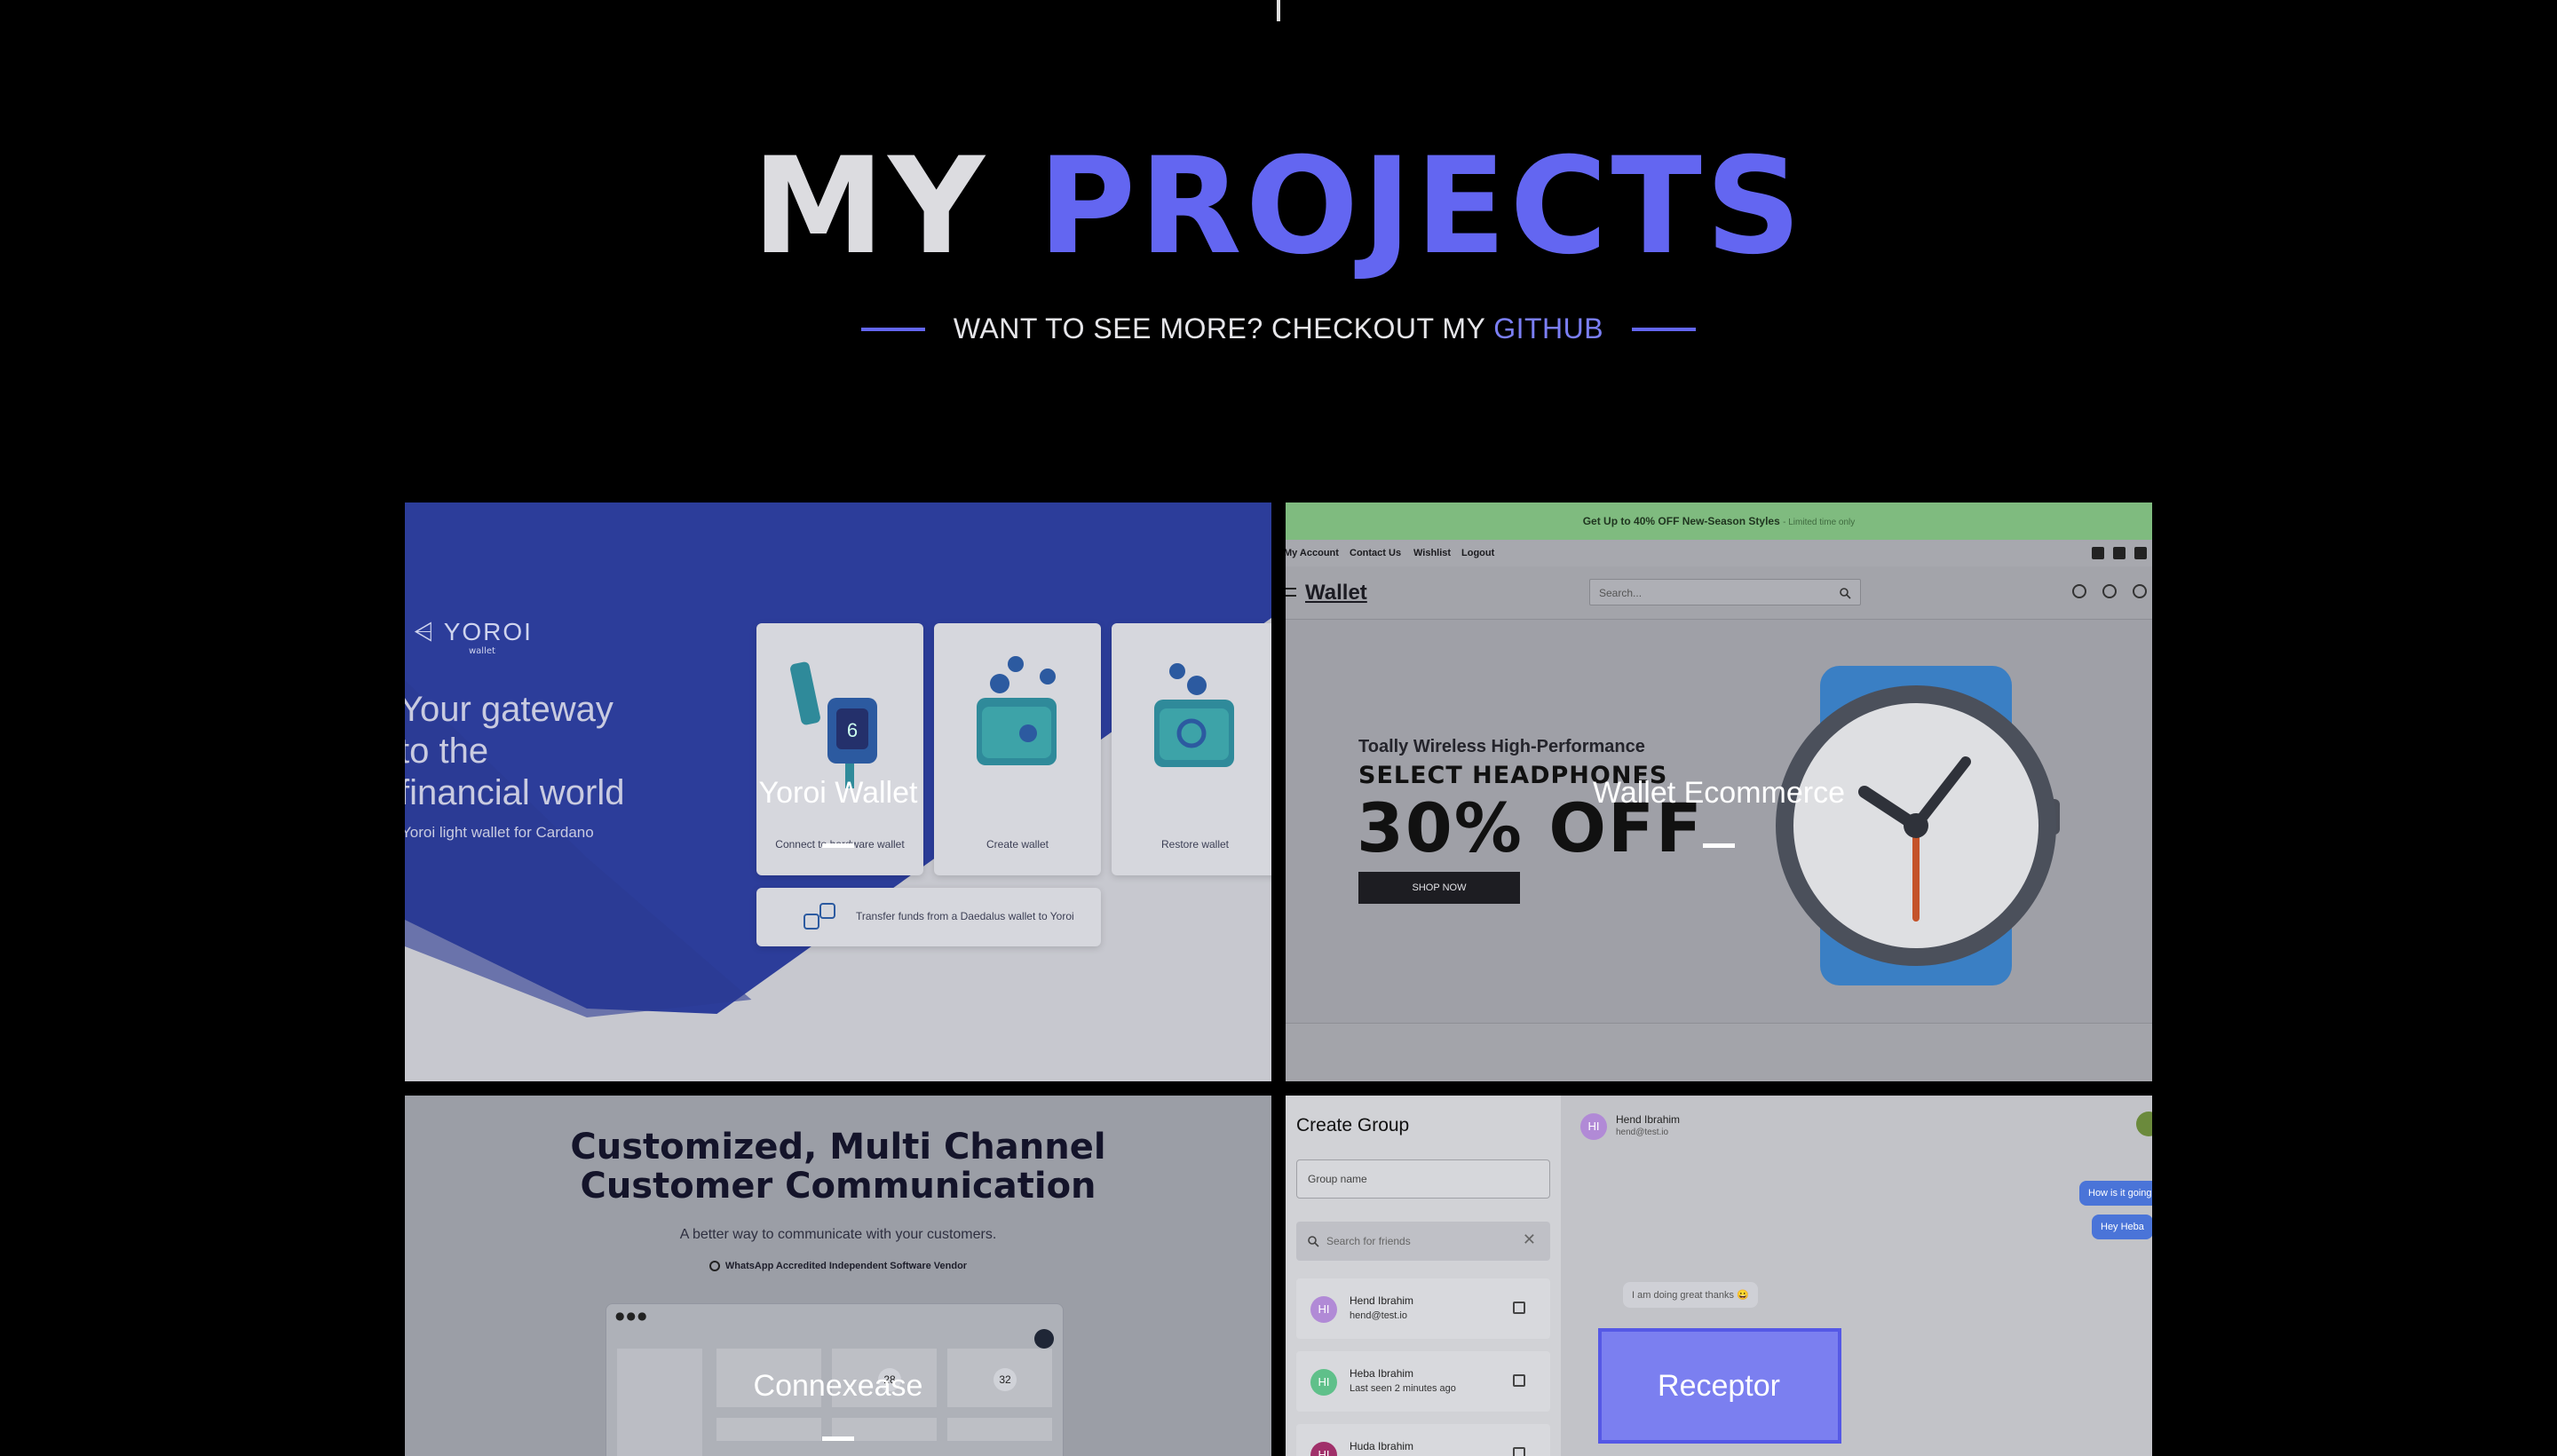 This screenshot has height=1456, width=2557. Describe the element at coordinates (2122, 1227) in the screenshot. I see `message-out: Hey Heba` at that location.